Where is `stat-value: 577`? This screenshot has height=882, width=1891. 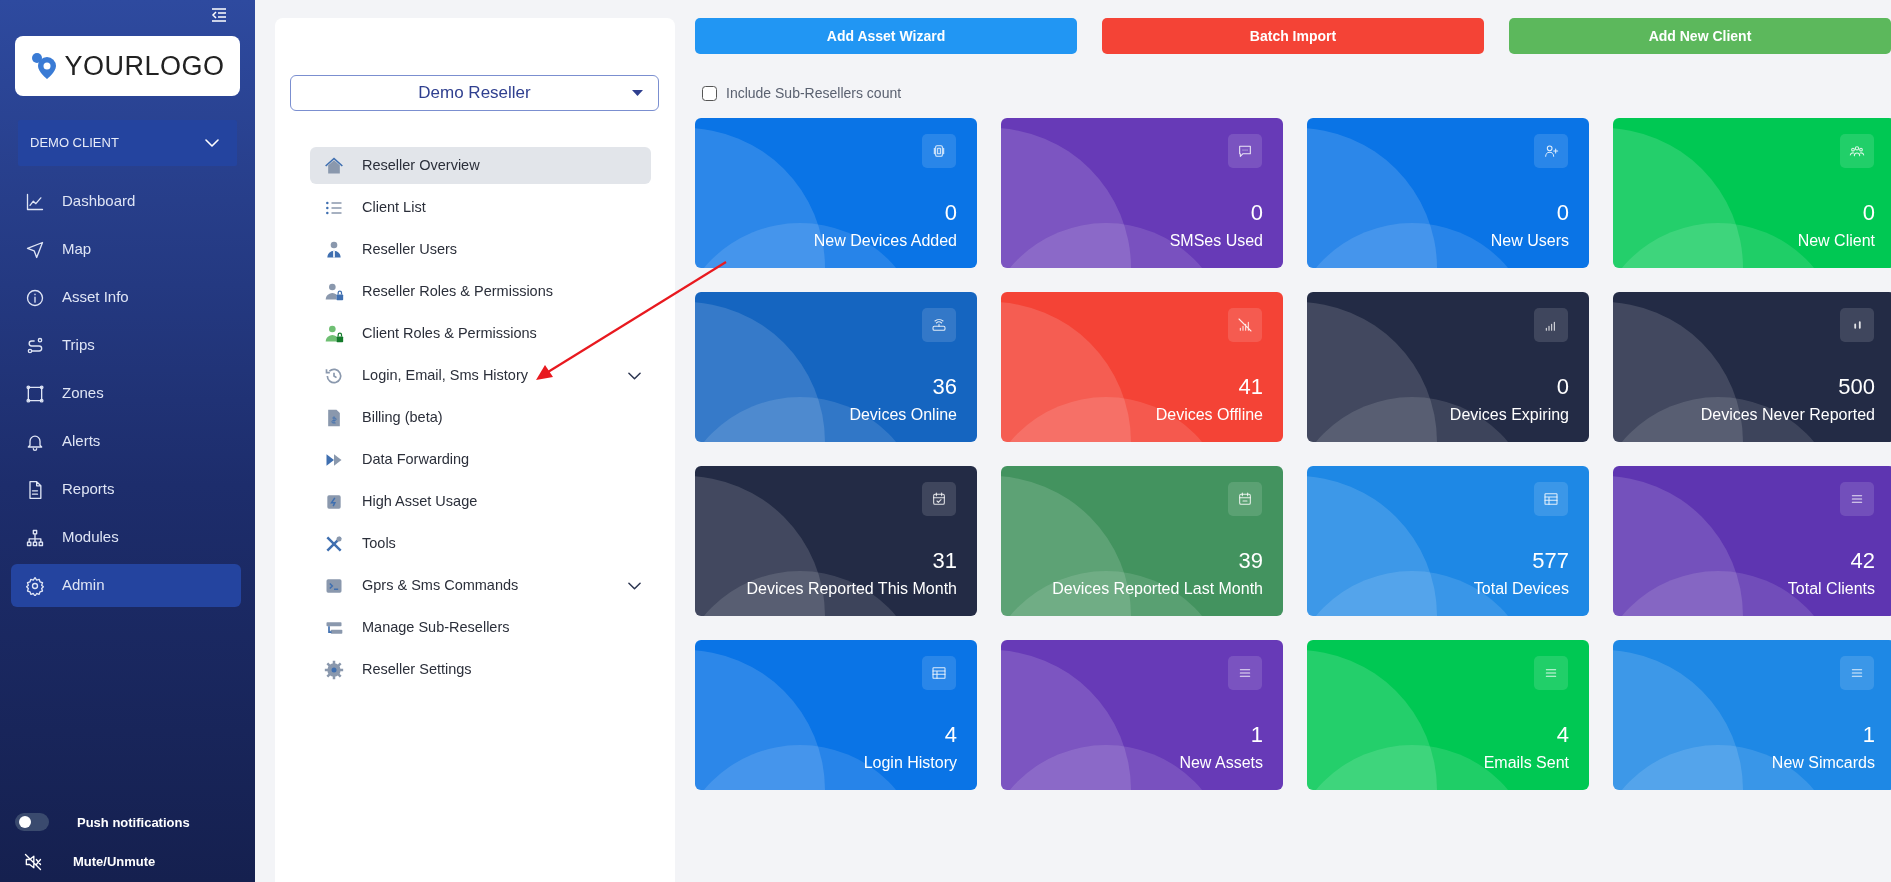 stat-value: 577 is located at coordinates (1550, 561).